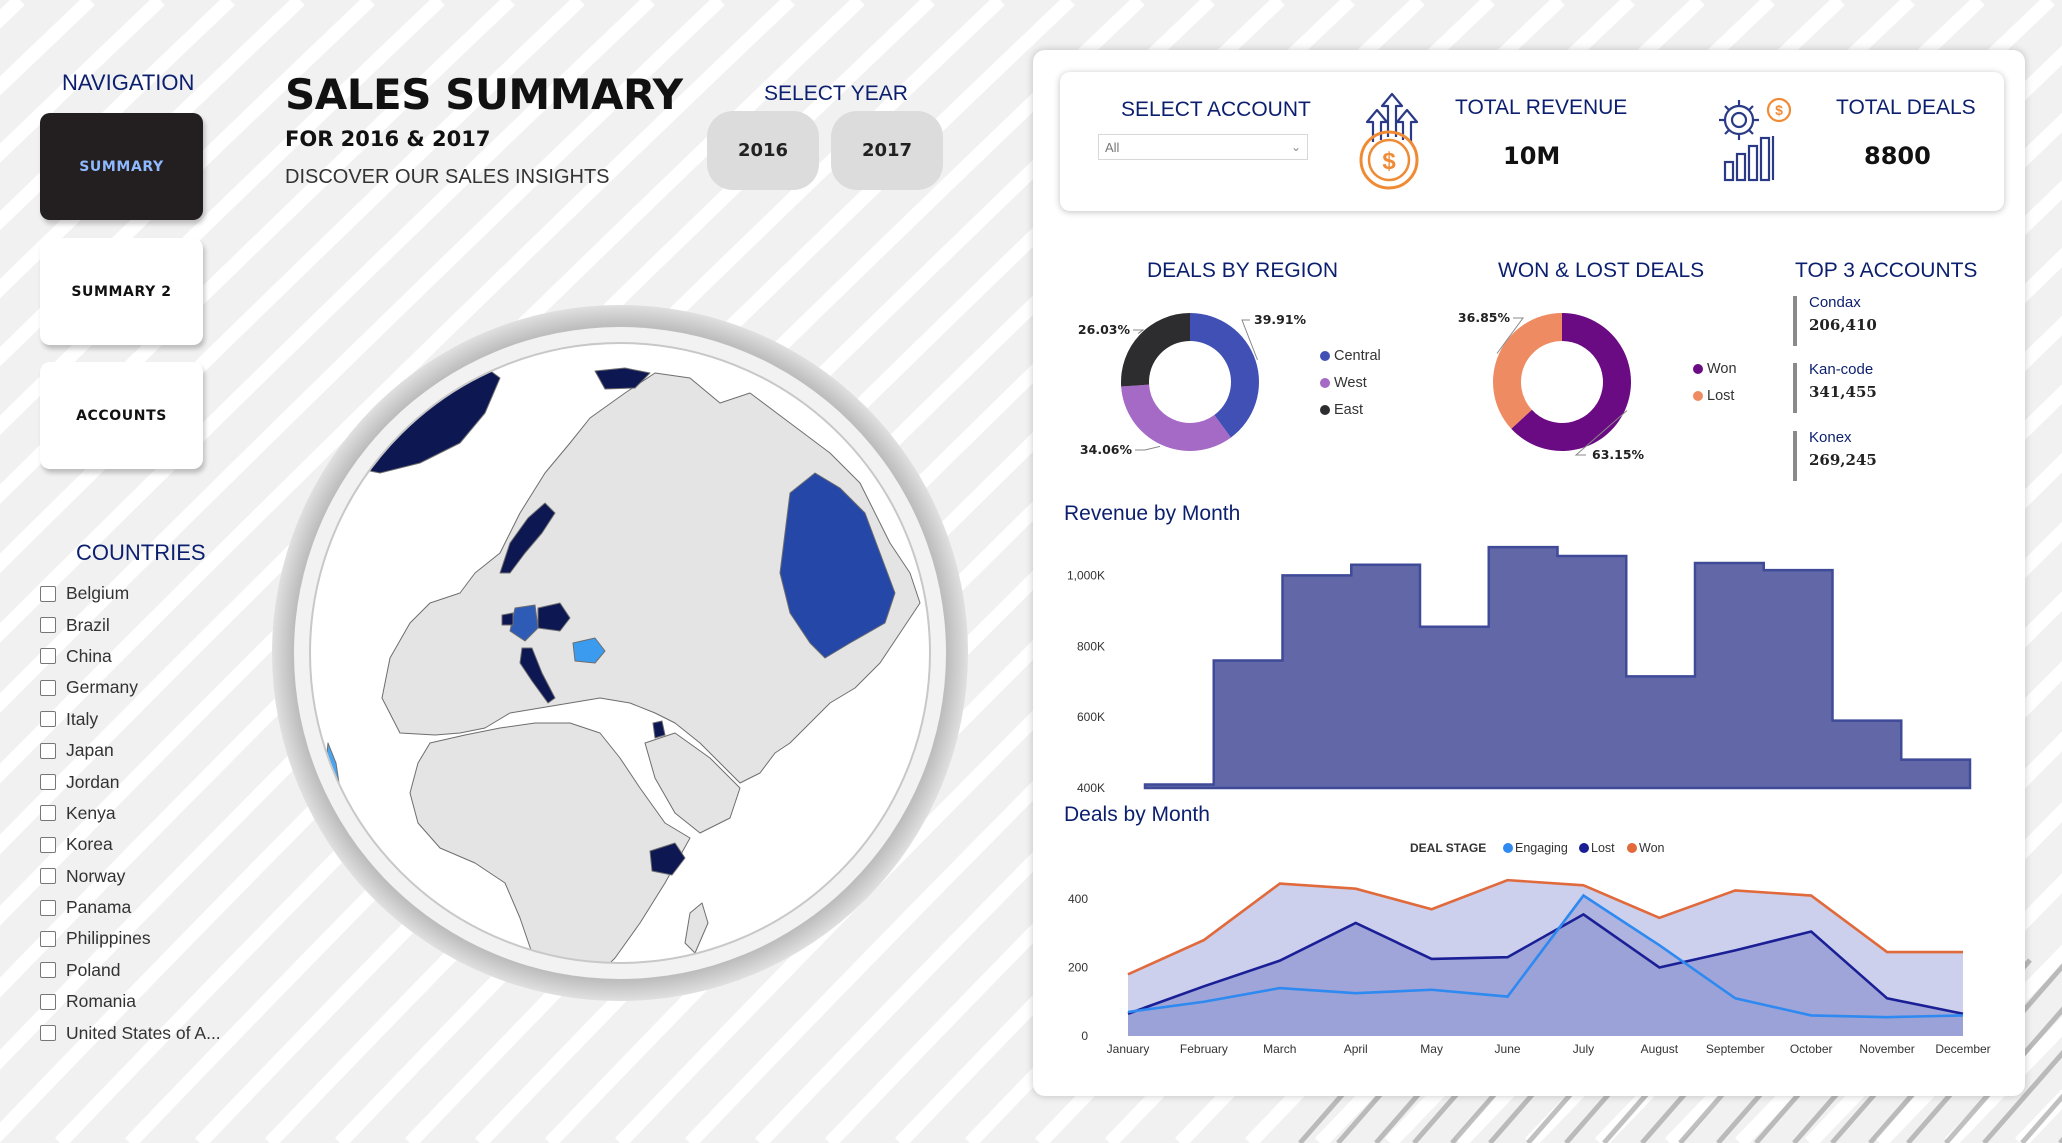 The image size is (2062, 1143). I want to click on country-checkbox-item: Poland, so click(130, 970).